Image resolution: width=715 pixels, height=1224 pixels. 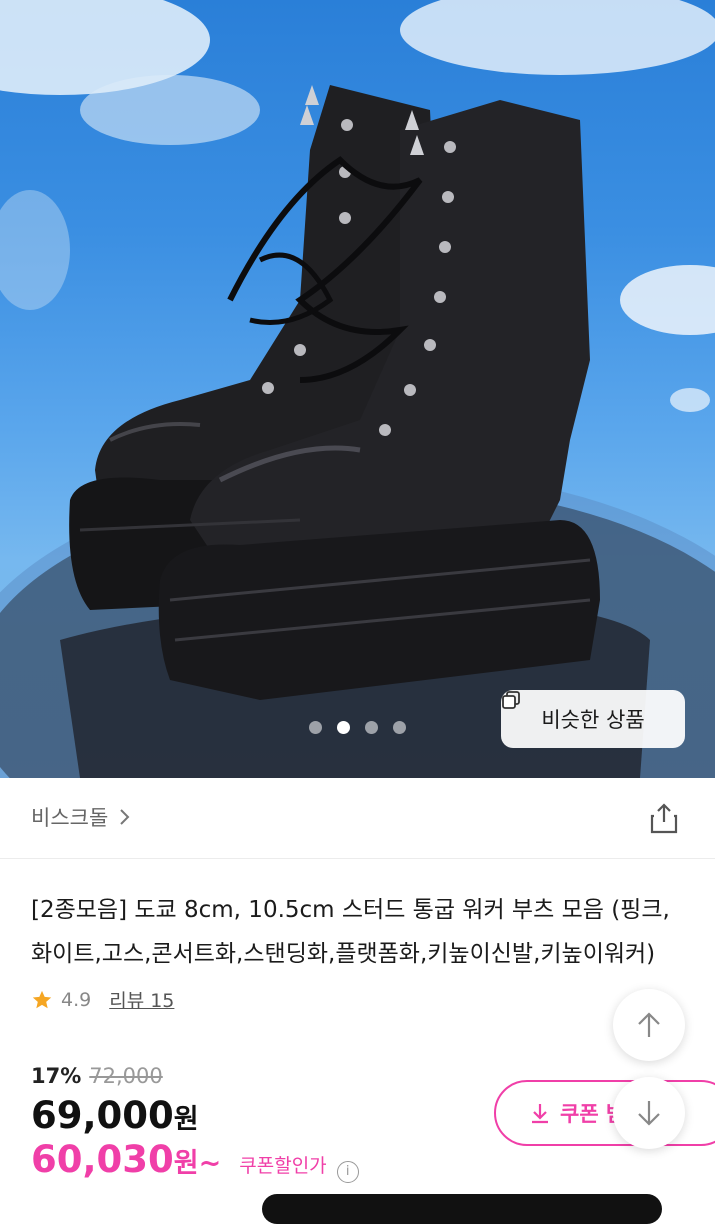 What do you see at coordinates (102, 1159) in the screenshot?
I see `coupon-price-value: 60,030` at bounding box center [102, 1159].